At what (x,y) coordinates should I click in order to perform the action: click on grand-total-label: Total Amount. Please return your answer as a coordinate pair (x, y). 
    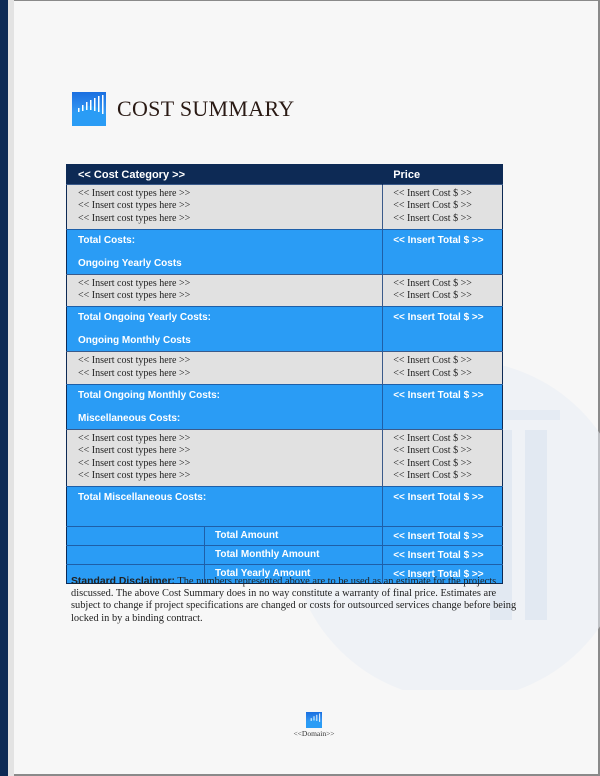
    Looking at the image, I should click on (247, 536).